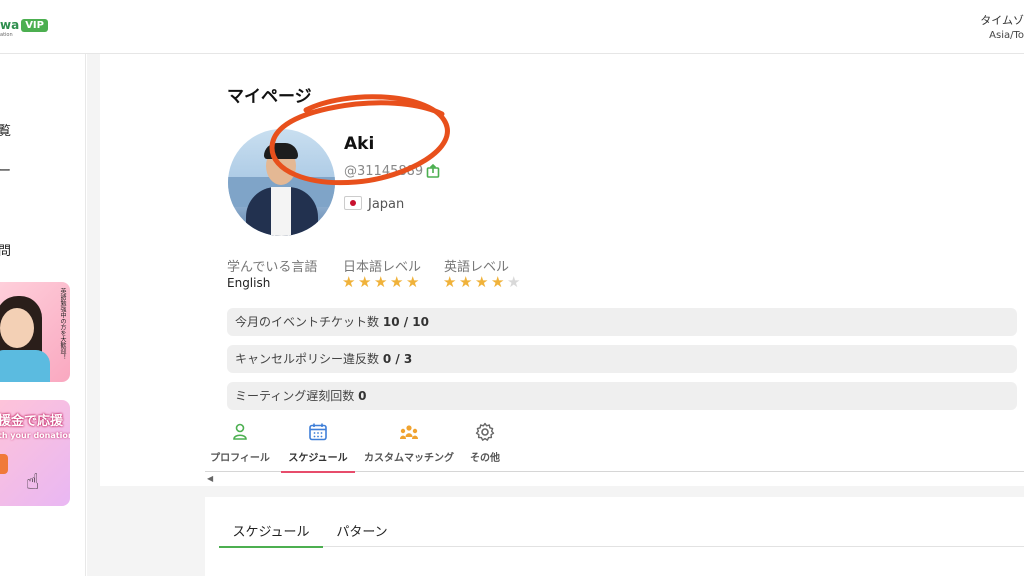  What do you see at coordinates (6, 35) in the screenshot?
I see `logo-subtext: ation` at bounding box center [6, 35].